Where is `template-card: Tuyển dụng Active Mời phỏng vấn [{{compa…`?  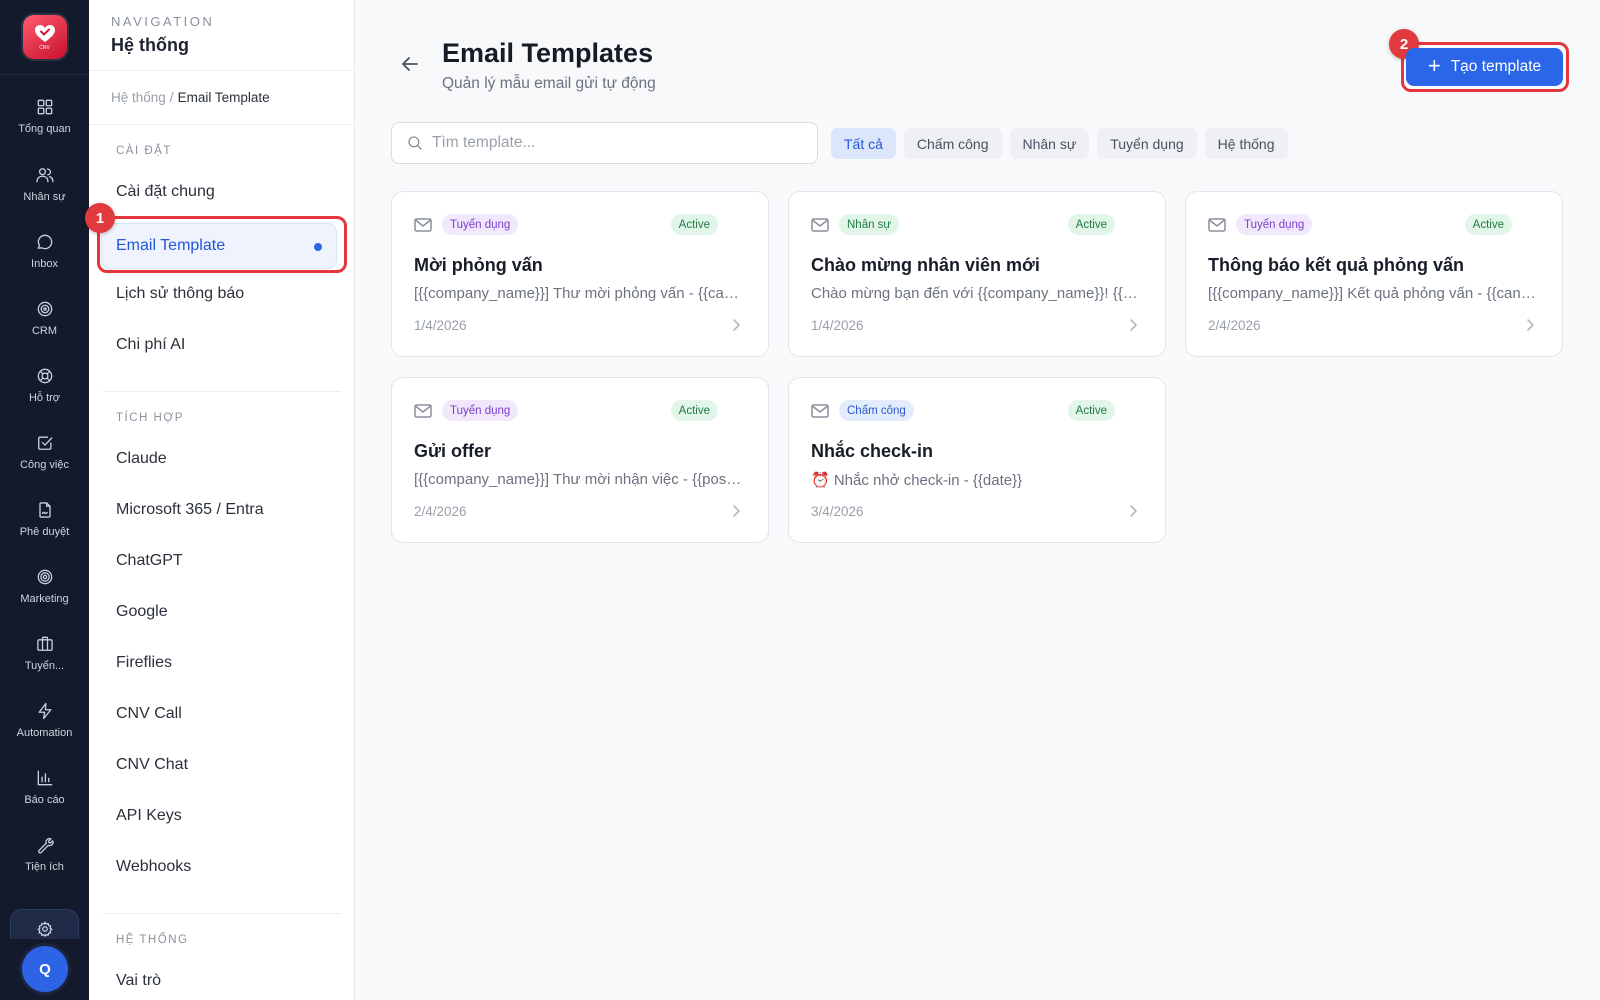
template-card: Tuyển dụng Active Mời phỏng vấn [{{compa… is located at coordinates (580, 274).